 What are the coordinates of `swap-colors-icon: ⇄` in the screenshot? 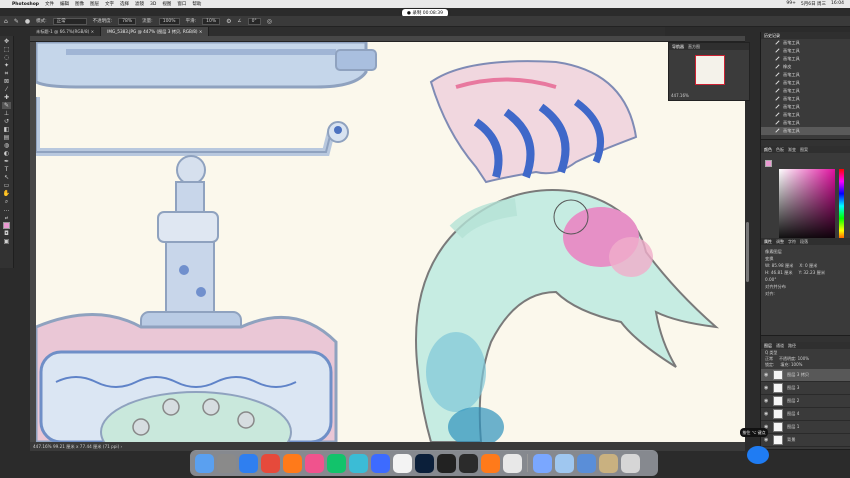 It's located at (6, 217).